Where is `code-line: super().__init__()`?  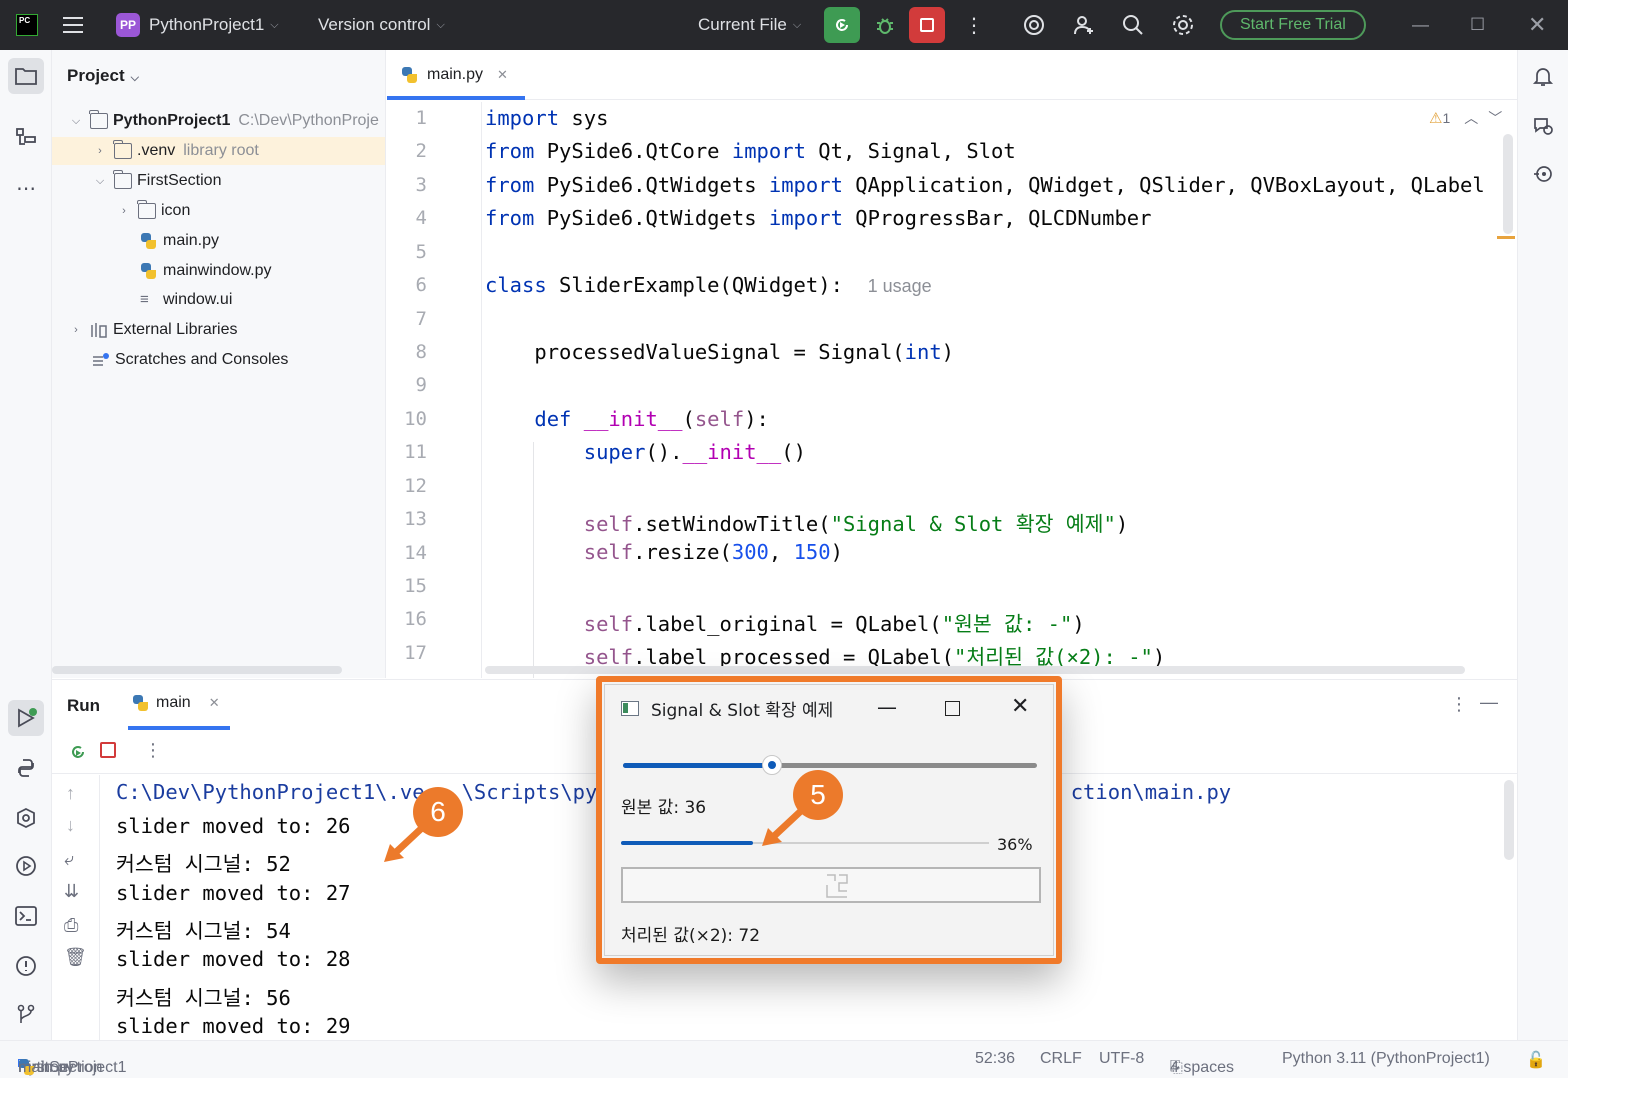 code-line: super().__init__() is located at coordinates (694, 452).